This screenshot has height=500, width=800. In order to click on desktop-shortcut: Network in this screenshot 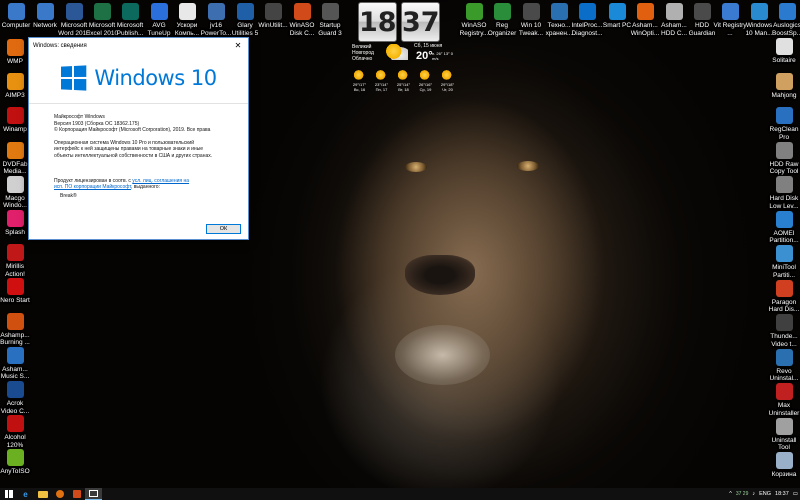, I will do `click(45, 16)`.